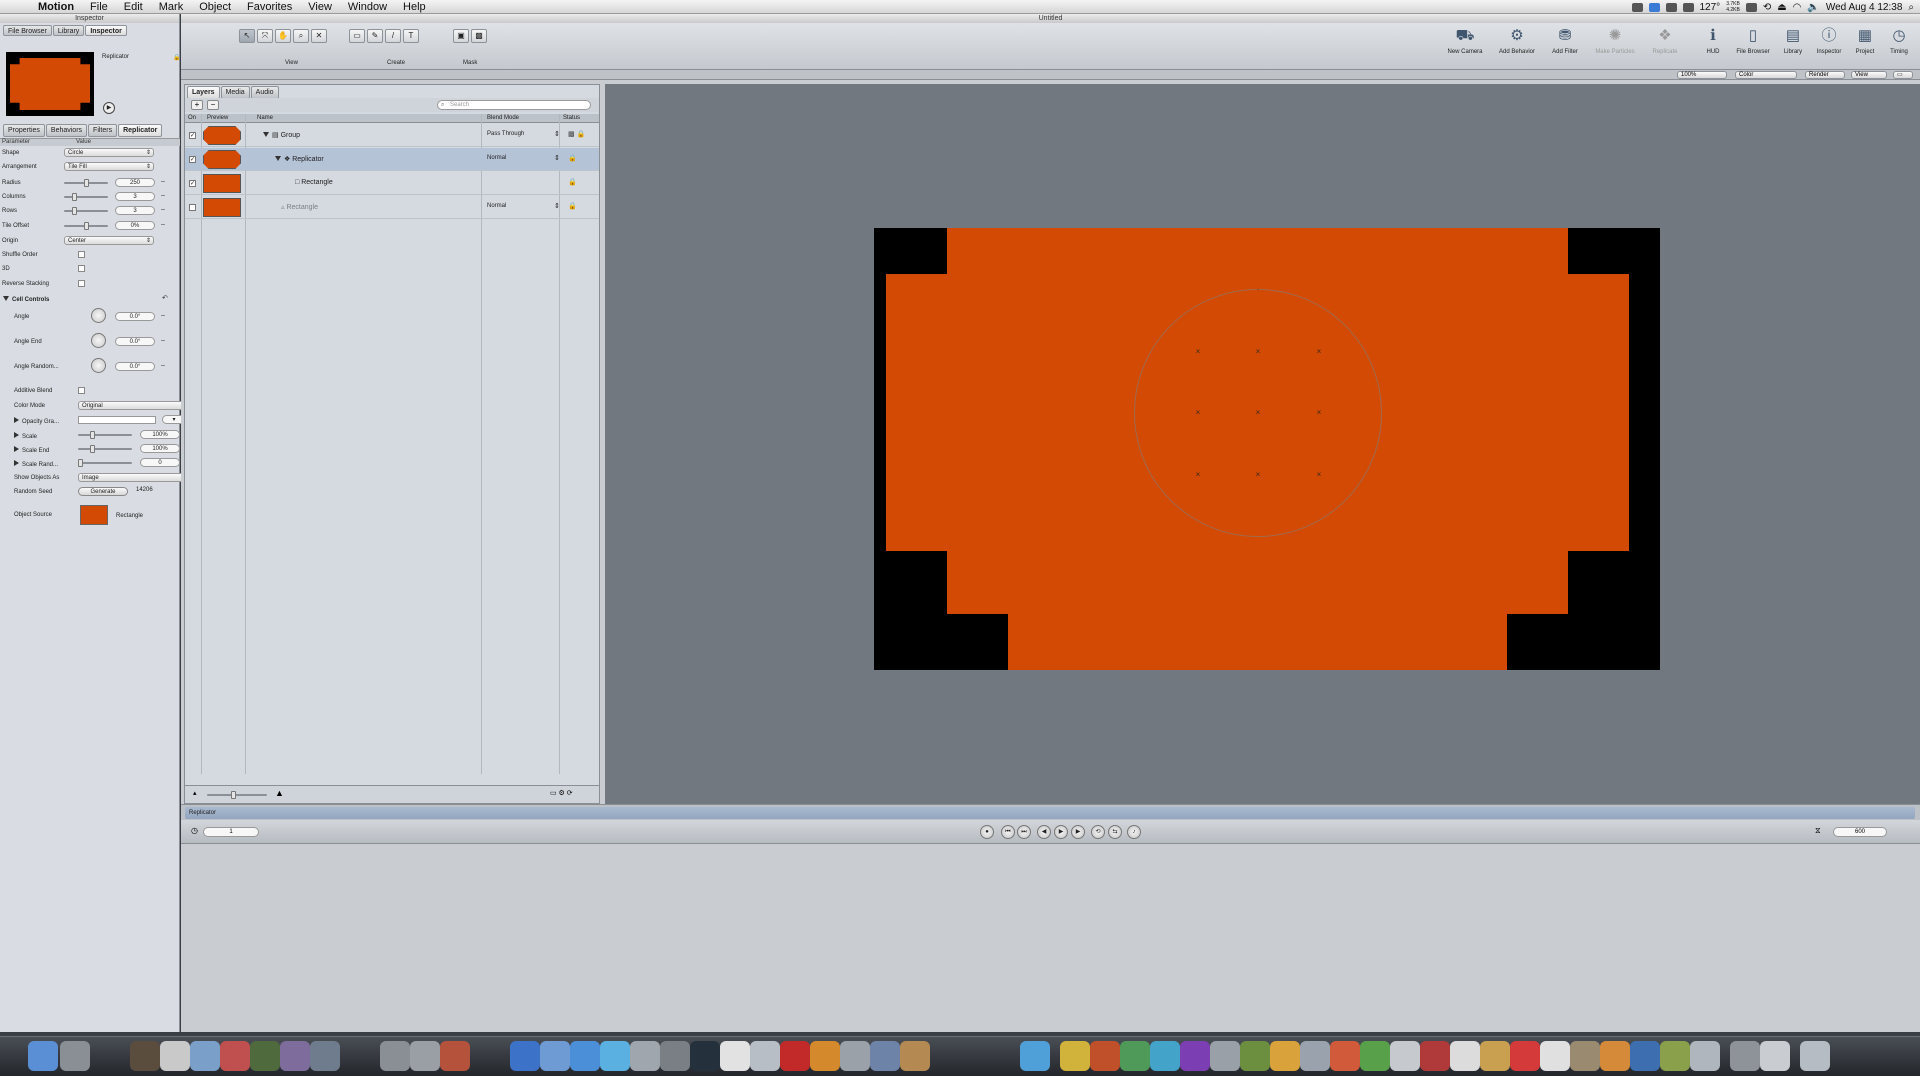 This screenshot has width=1920, height=1076. I want to click on tab-properties: Properties, so click(24, 130).